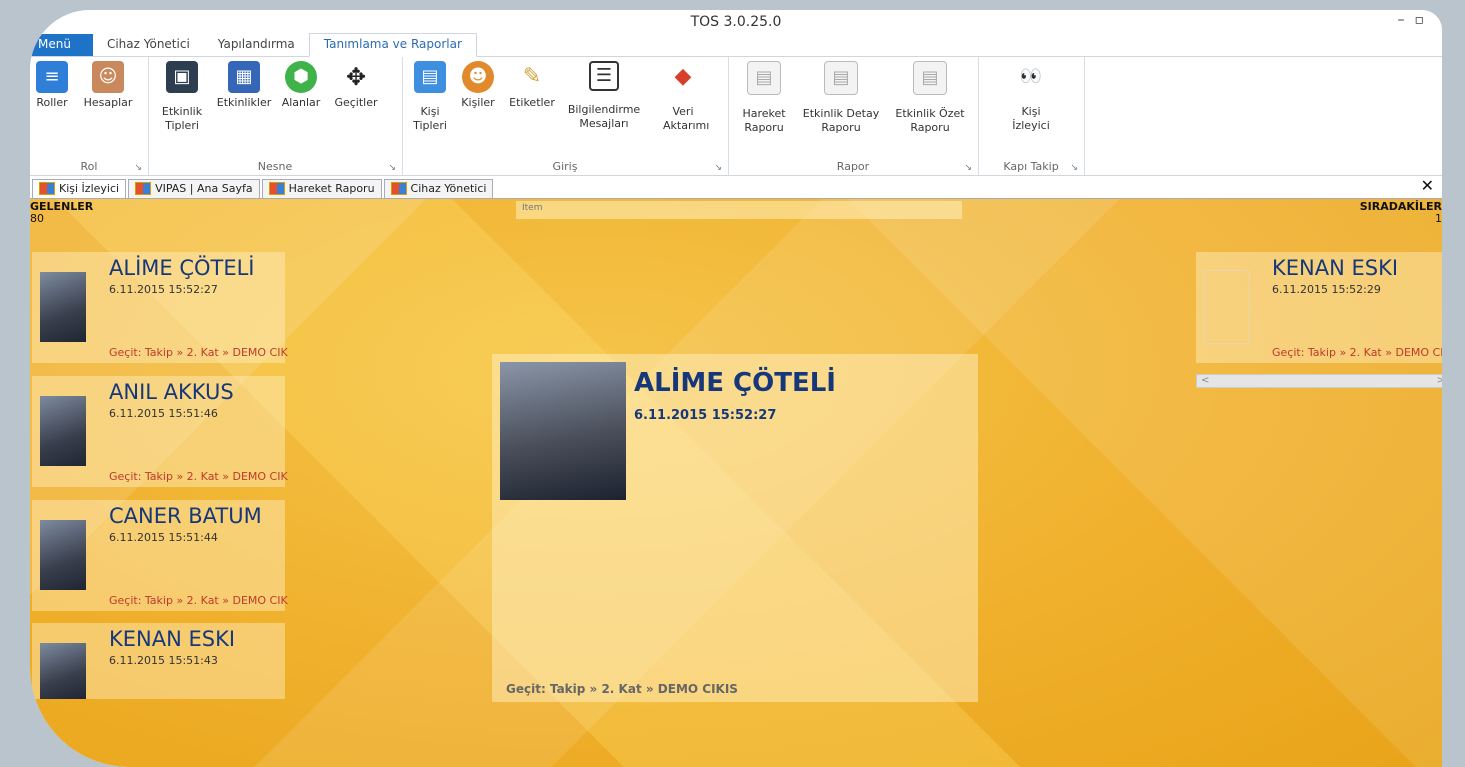  Describe the element at coordinates (244, 77) in the screenshot. I see `calendar-icon: ▦` at that location.